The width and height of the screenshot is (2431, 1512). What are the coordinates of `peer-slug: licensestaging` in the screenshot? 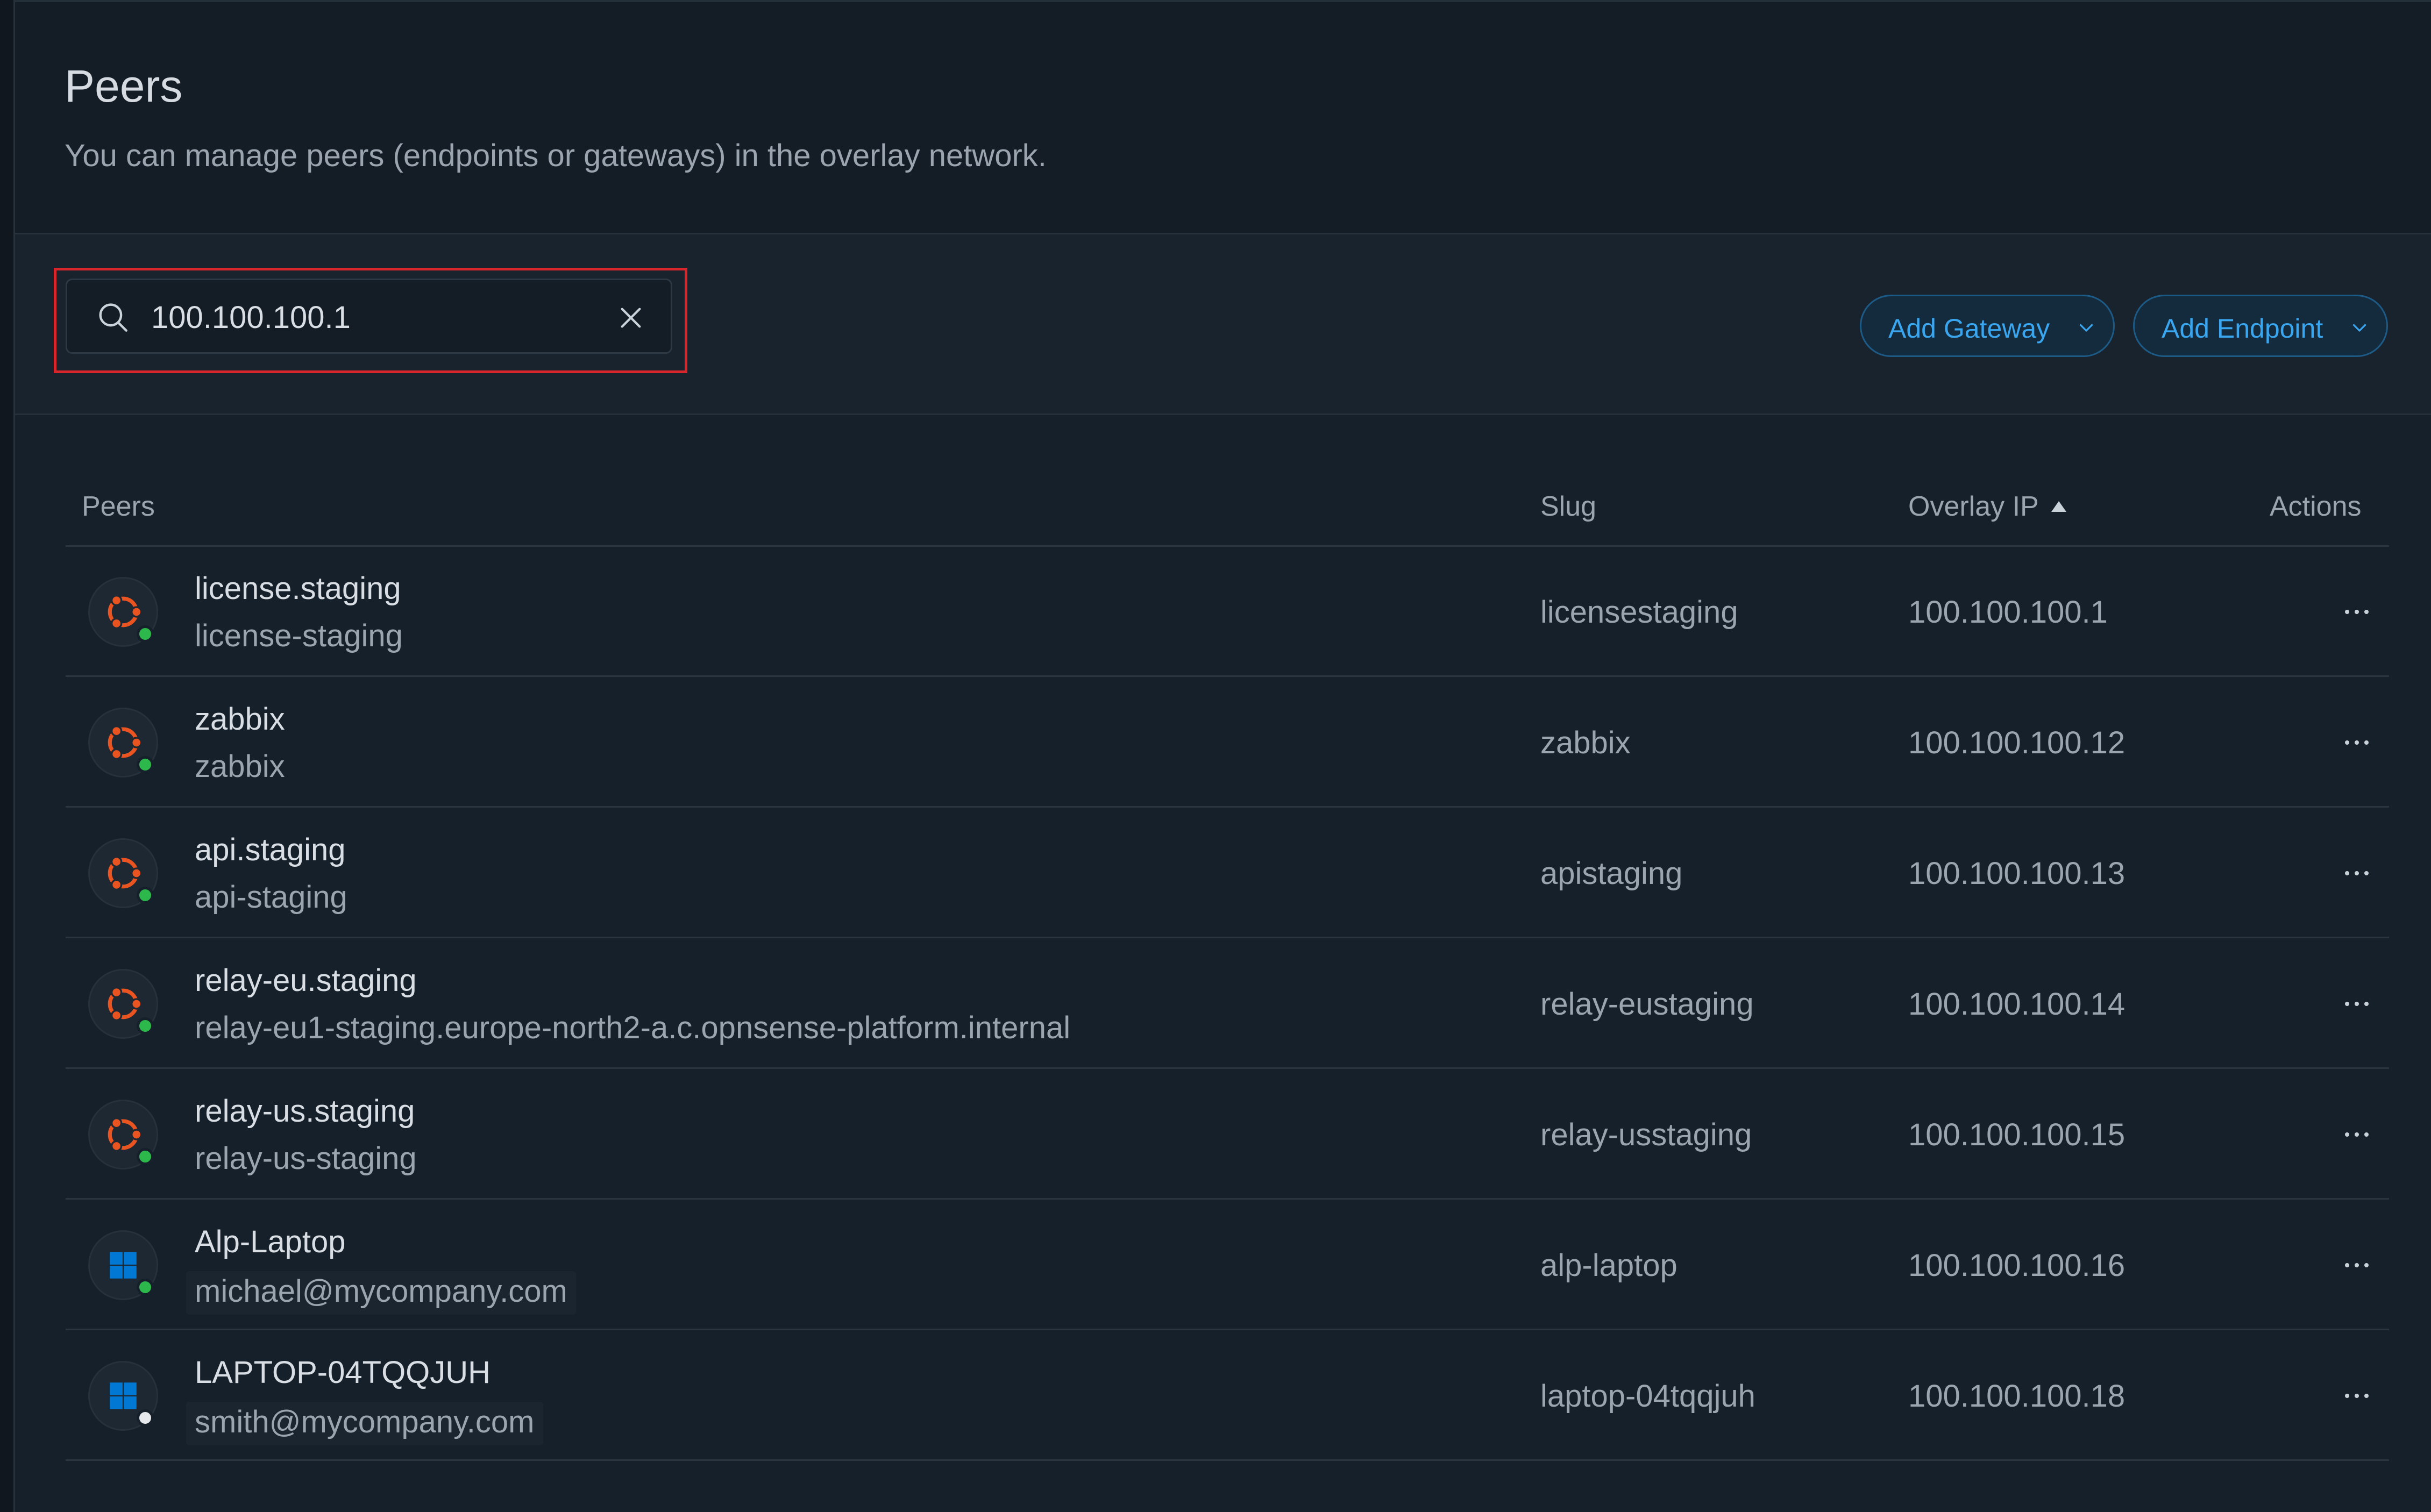 It's located at (1639, 613).